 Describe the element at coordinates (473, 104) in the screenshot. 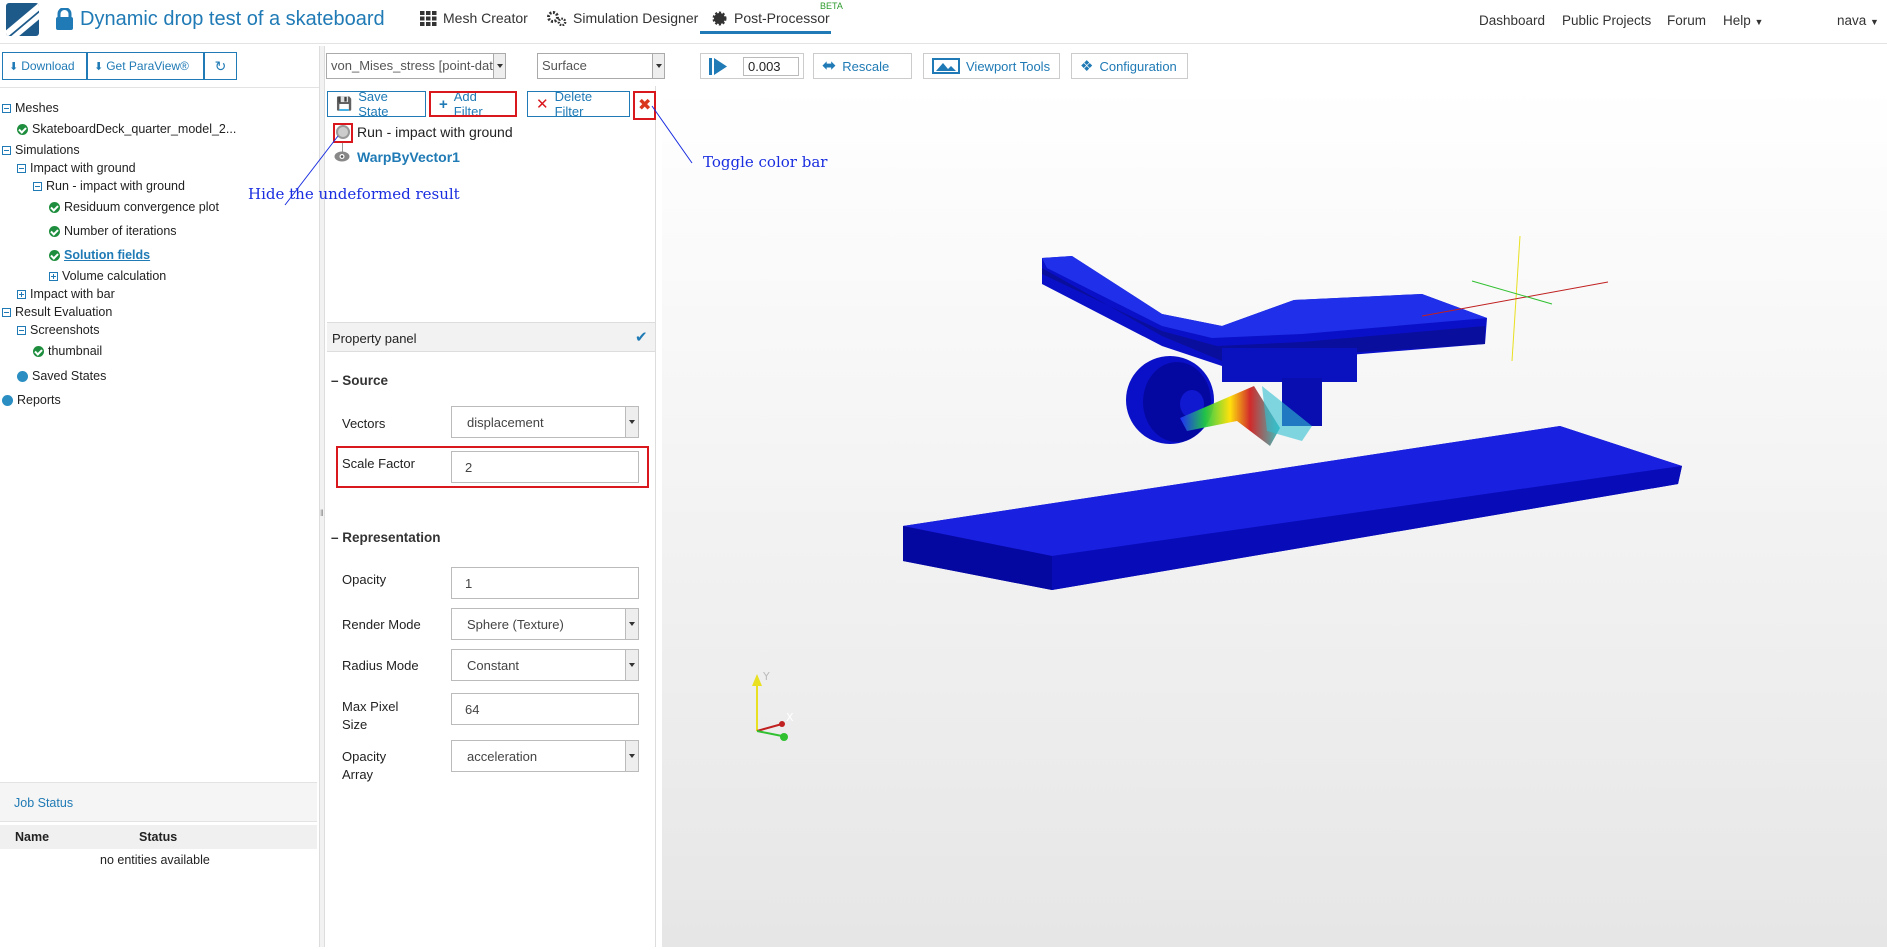

I see `highlight-add-filter` at that location.